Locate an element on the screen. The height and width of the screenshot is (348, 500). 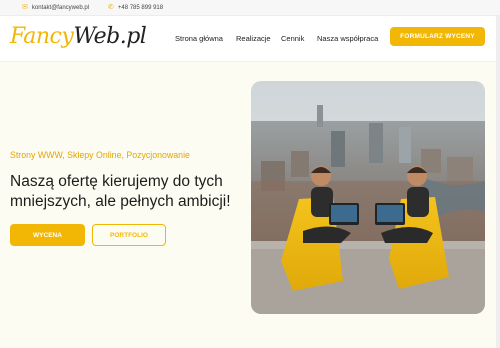
email-contact: ✉ kontakt@fancyweb.pl is located at coordinates (55, 7).